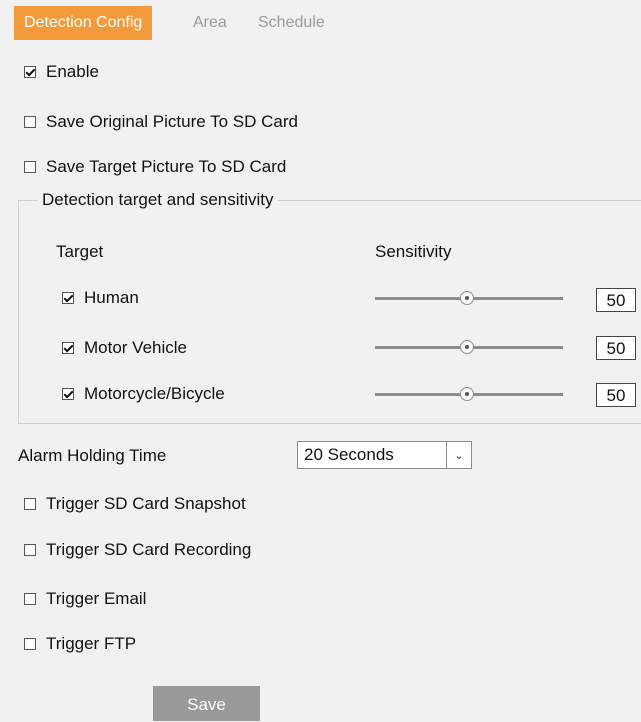 This screenshot has width=641, height=722. I want to click on trigger-sd-recording-option: Trigger SD Card Recording, so click(137, 550).